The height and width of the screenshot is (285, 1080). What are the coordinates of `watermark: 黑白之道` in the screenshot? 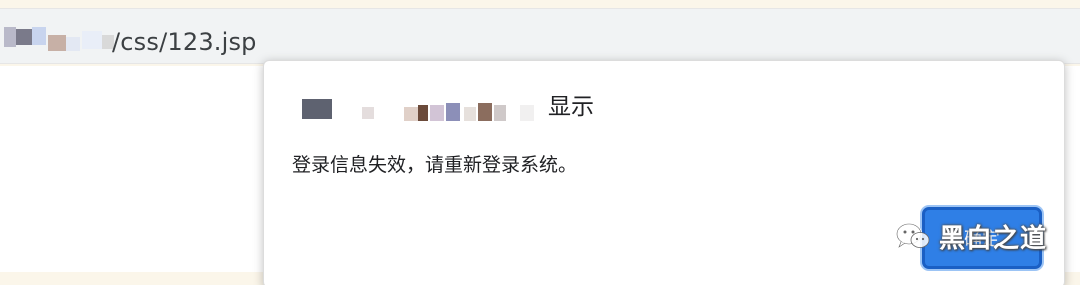 It's located at (971, 236).